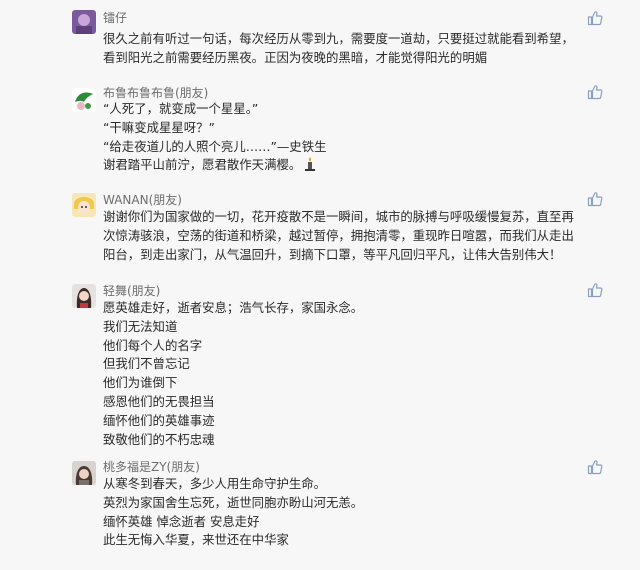 This screenshot has height=570, width=640. I want to click on username: 桃多福是ZY(朋友), so click(151, 466).